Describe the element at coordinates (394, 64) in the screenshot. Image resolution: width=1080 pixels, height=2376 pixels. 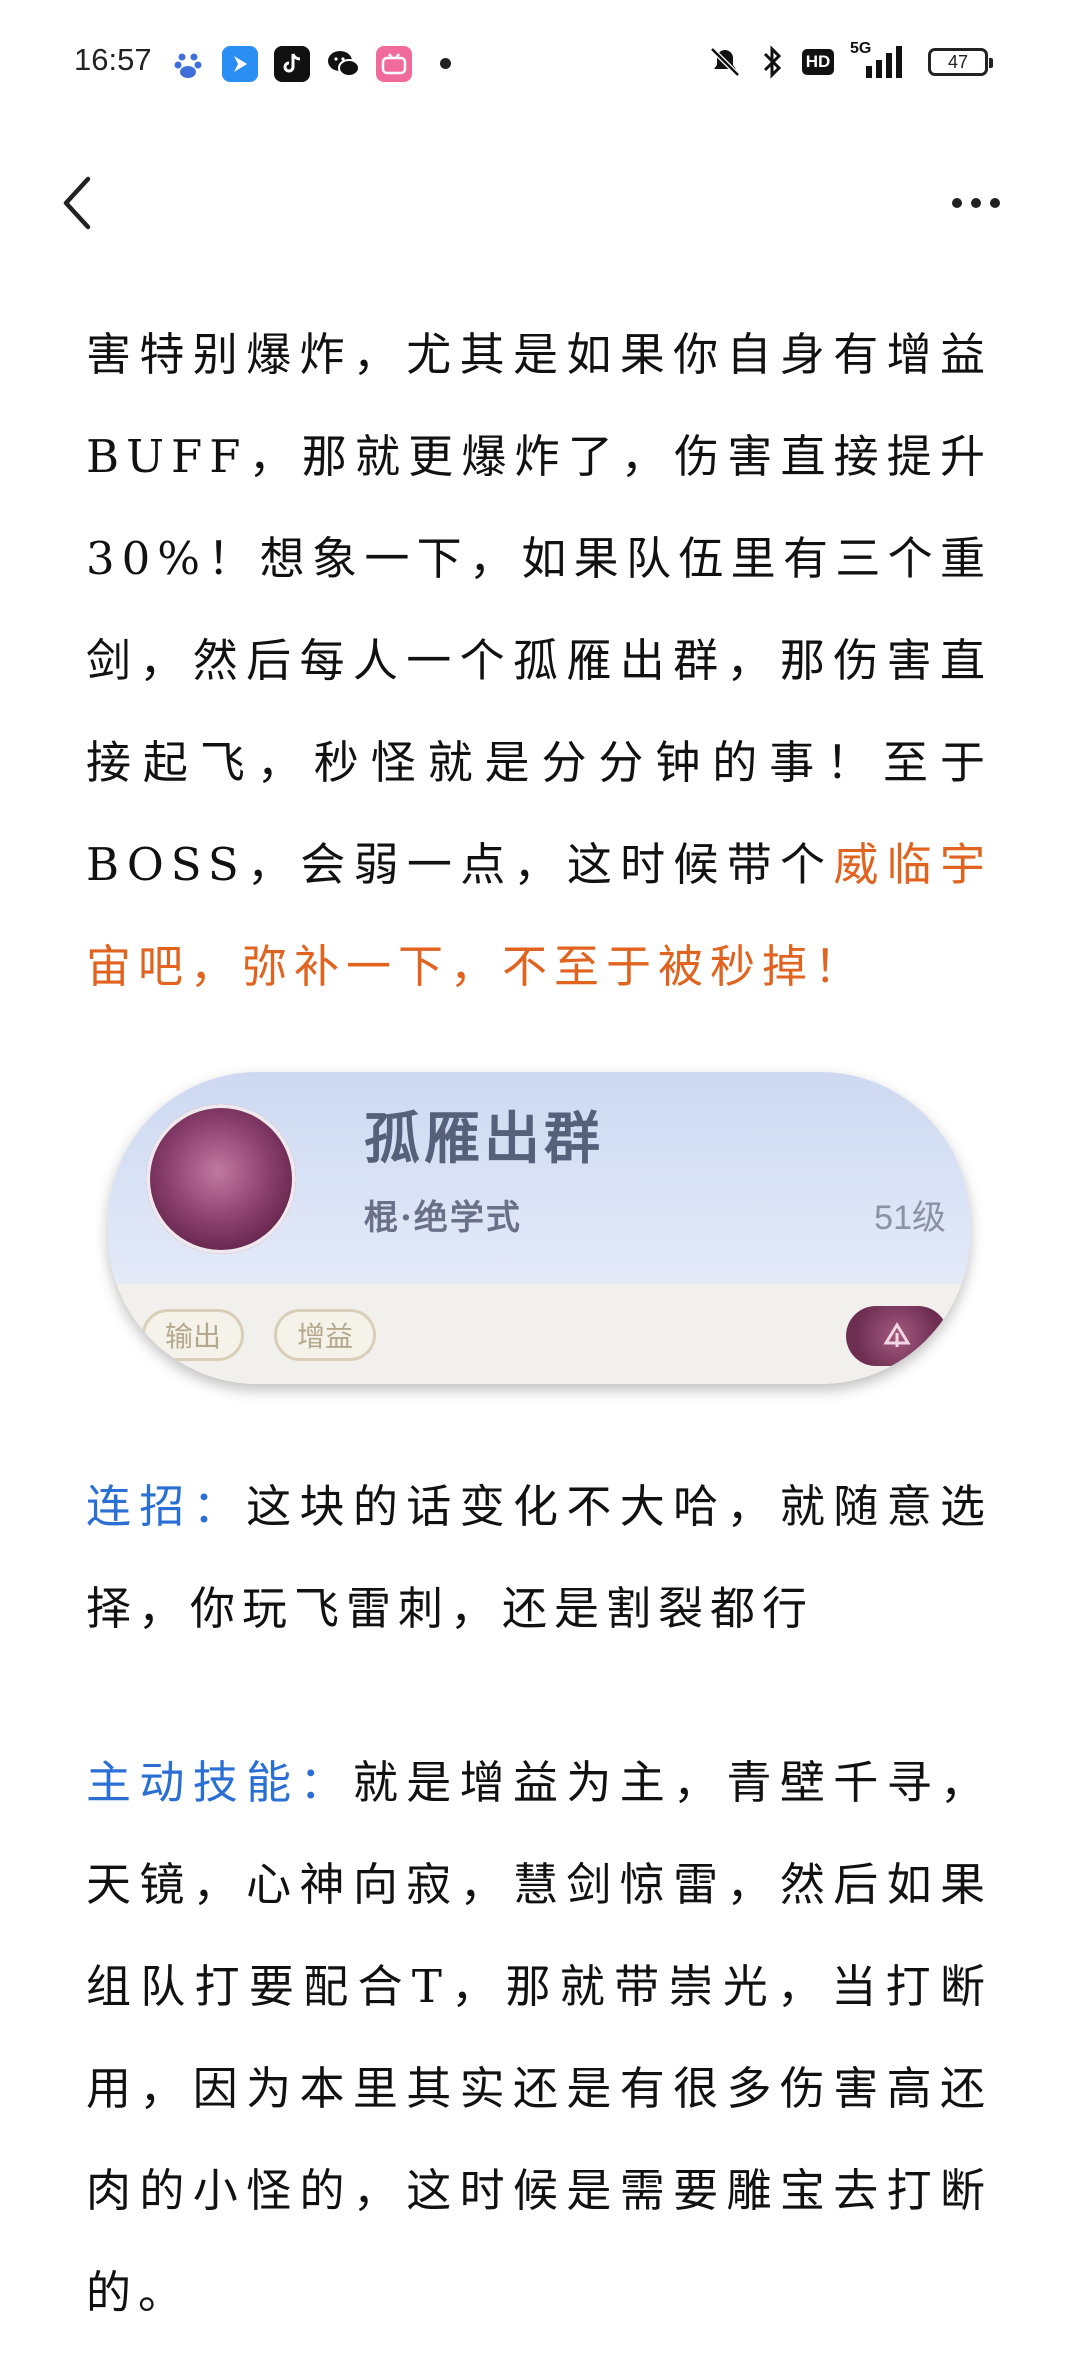
I see `bilibili-icon` at that location.